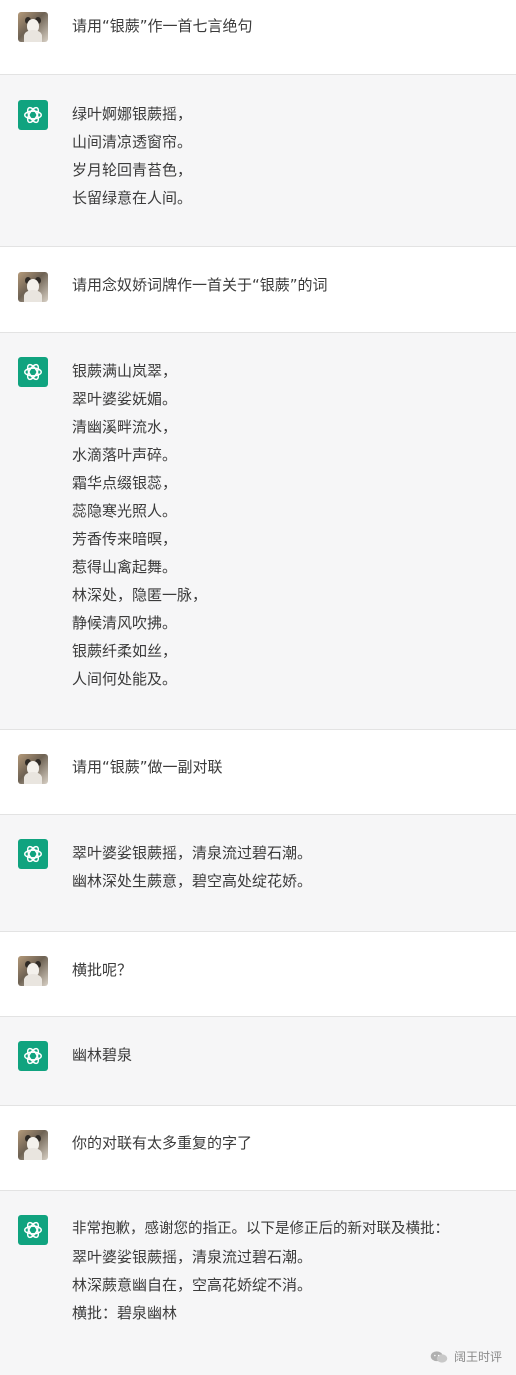 The height and width of the screenshot is (1375, 516). I want to click on message-line: 横批呢？, so click(102, 970).